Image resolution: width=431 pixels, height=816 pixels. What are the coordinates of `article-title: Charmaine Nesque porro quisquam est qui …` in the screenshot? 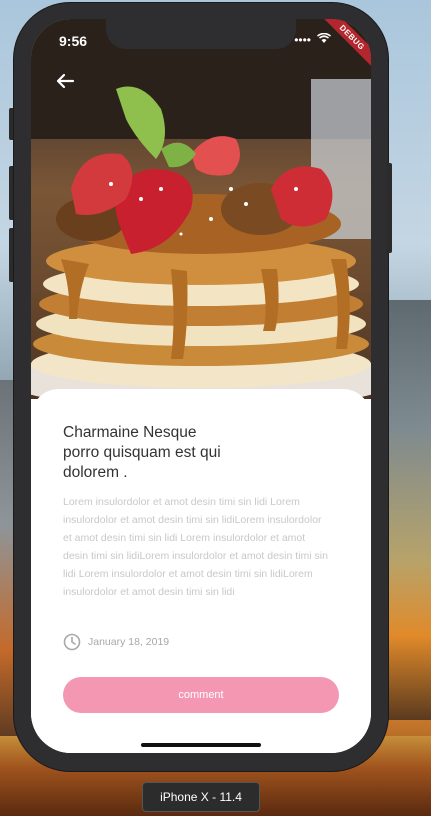 It's located at (142, 452).